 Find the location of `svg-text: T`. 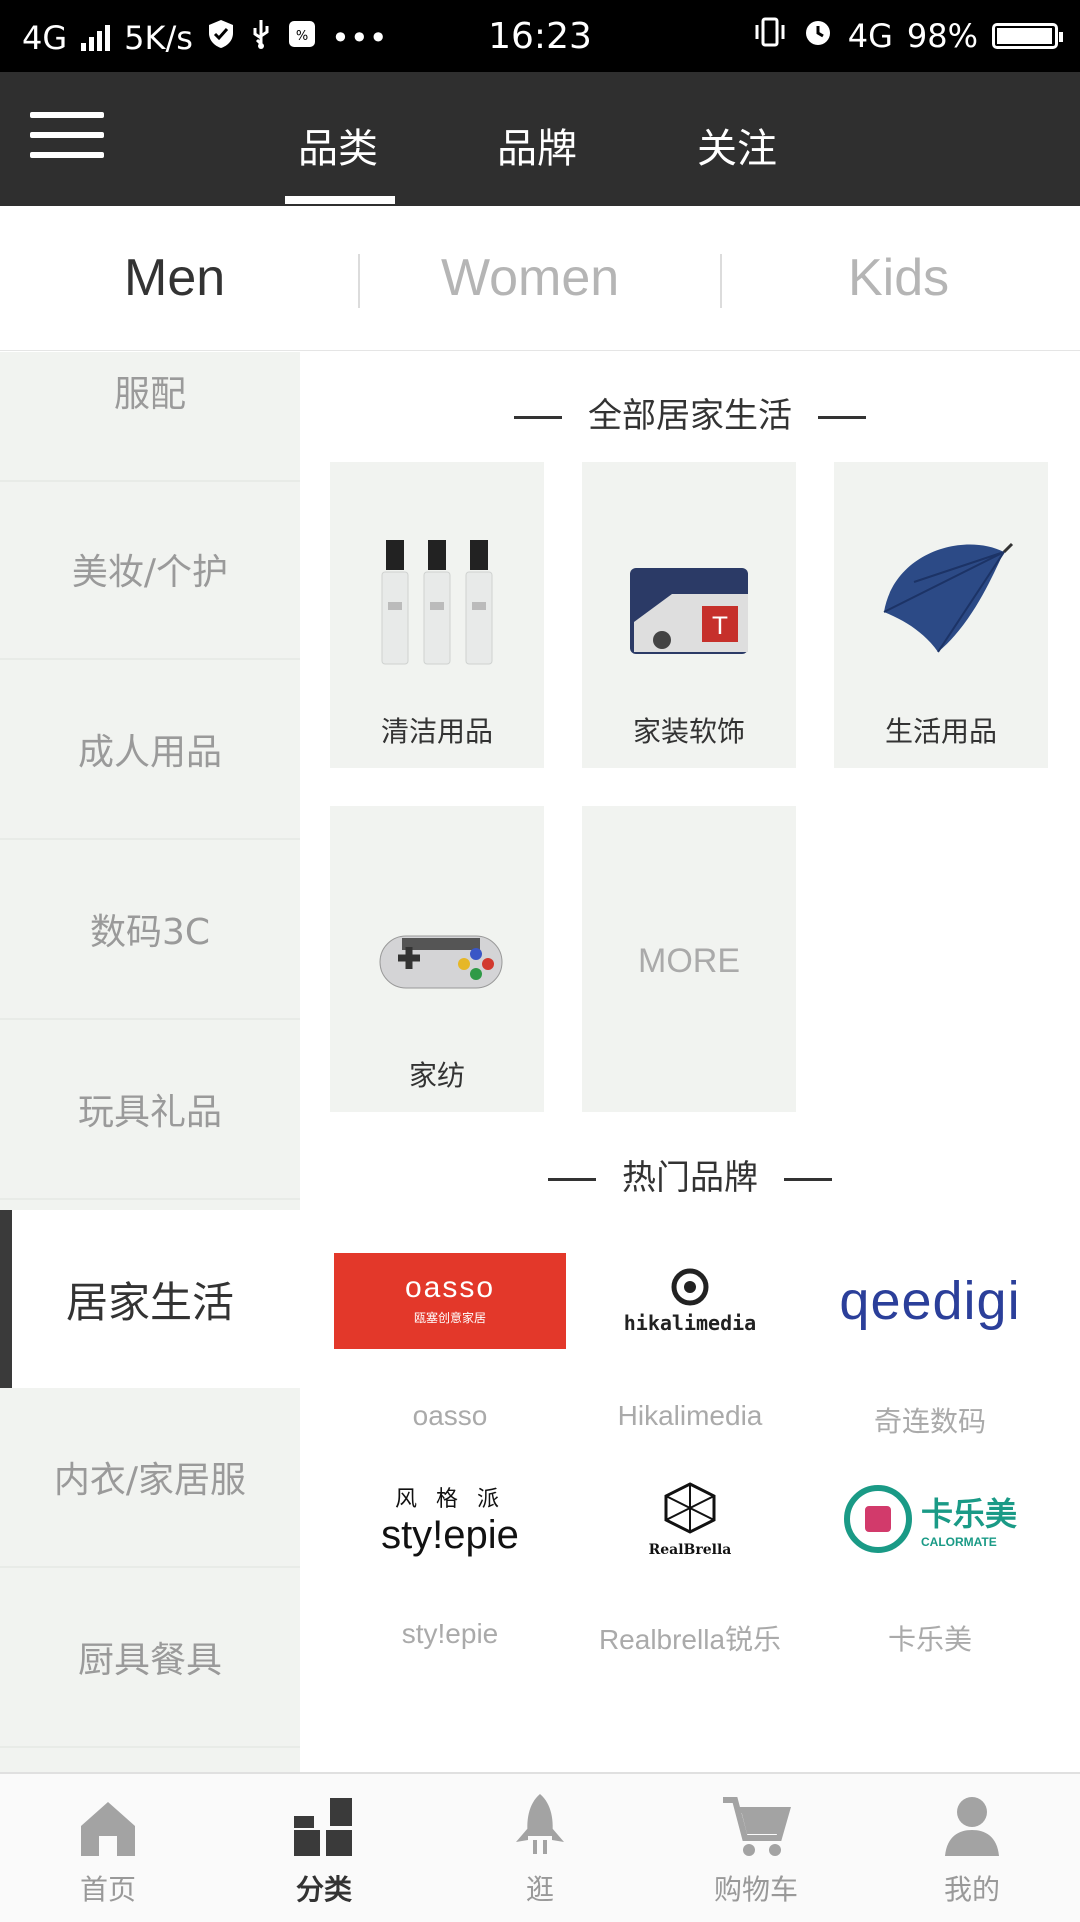

svg-text: T is located at coordinates (720, 626).